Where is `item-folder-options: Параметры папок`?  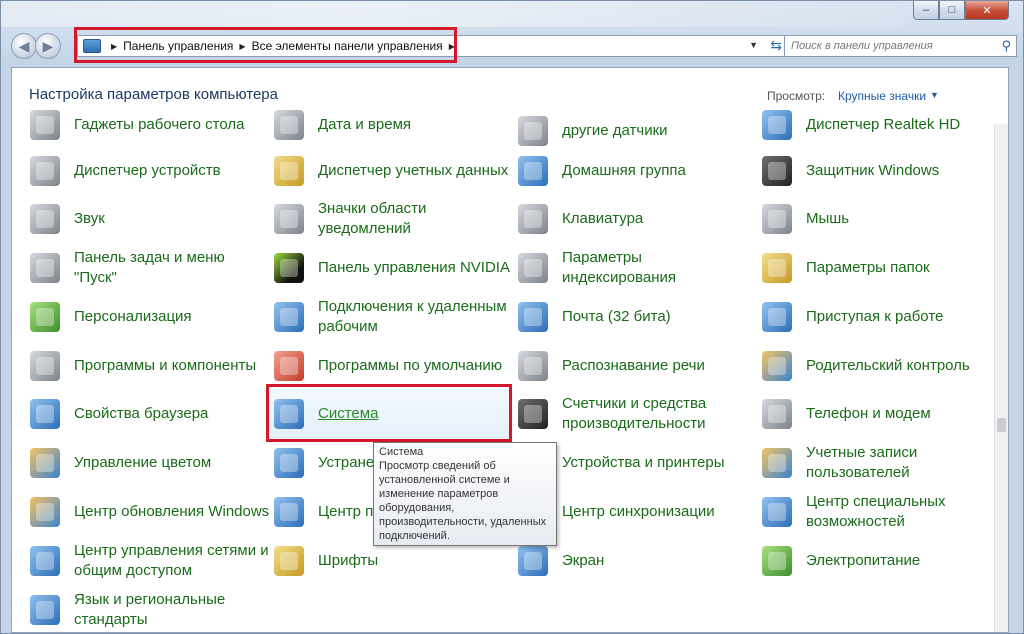
item-folder-options: Параметры папок is located at coordinates (879, 268).